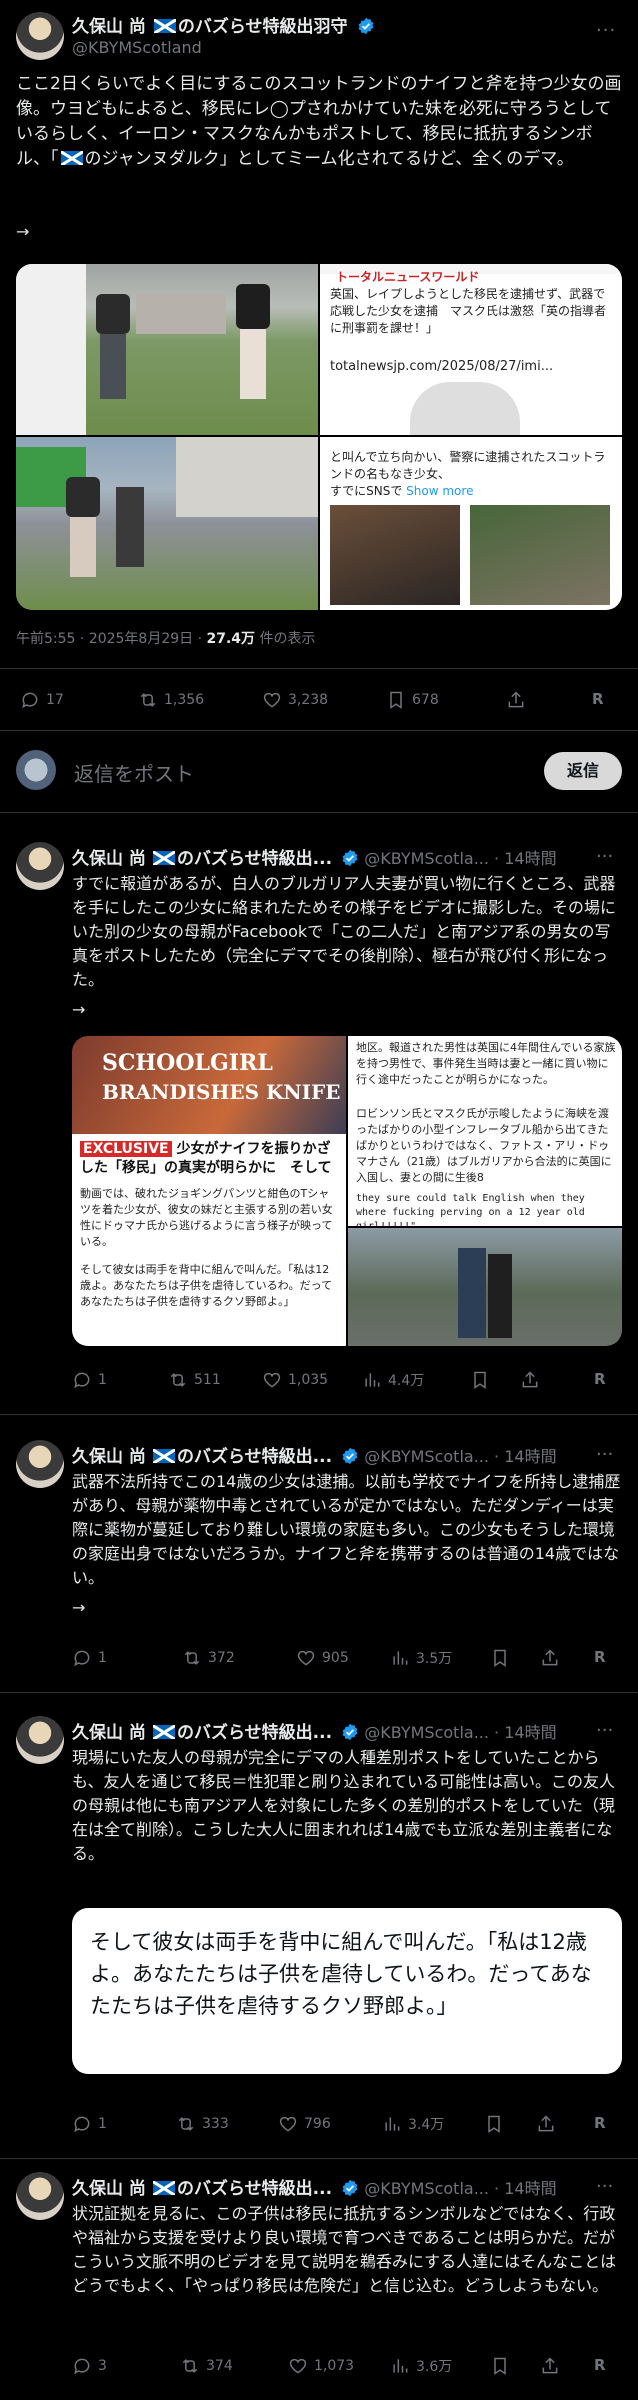 Image resolution: width=638 pixels, height=2400 pixels. Describe the element at coordinates (304, 2124) in the screenshot. I see `like-button: 796` at that location.